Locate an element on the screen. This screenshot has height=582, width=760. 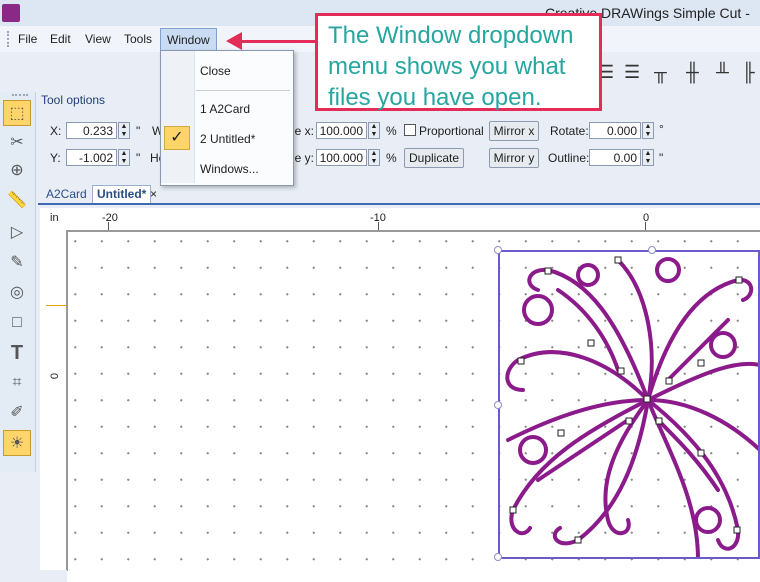
y-field: -1.002 is located at coordinates (91, 157).